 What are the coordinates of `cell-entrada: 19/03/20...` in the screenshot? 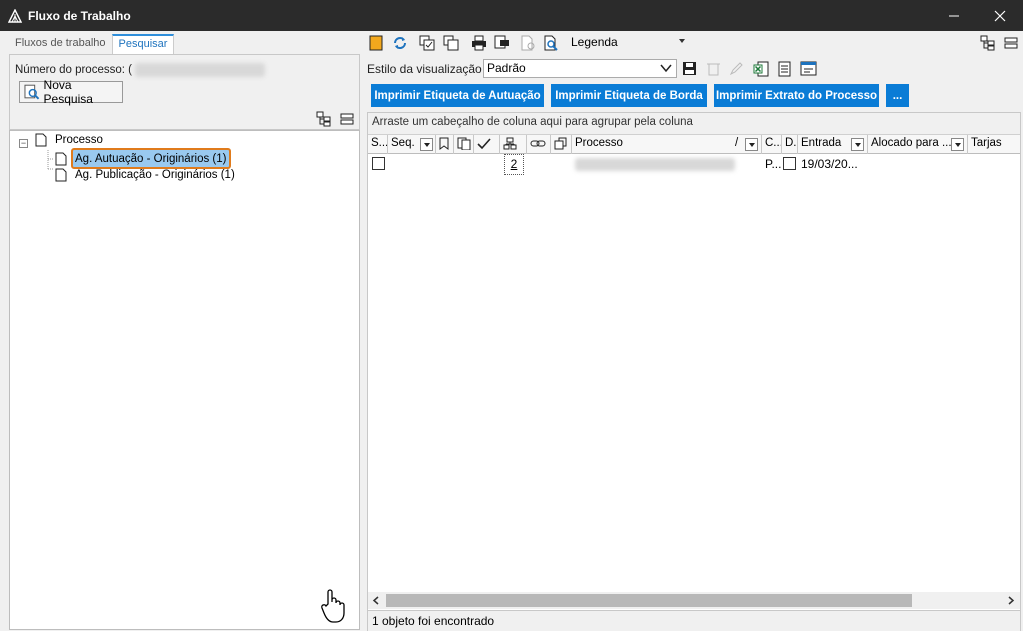 It's located at (829, 164).